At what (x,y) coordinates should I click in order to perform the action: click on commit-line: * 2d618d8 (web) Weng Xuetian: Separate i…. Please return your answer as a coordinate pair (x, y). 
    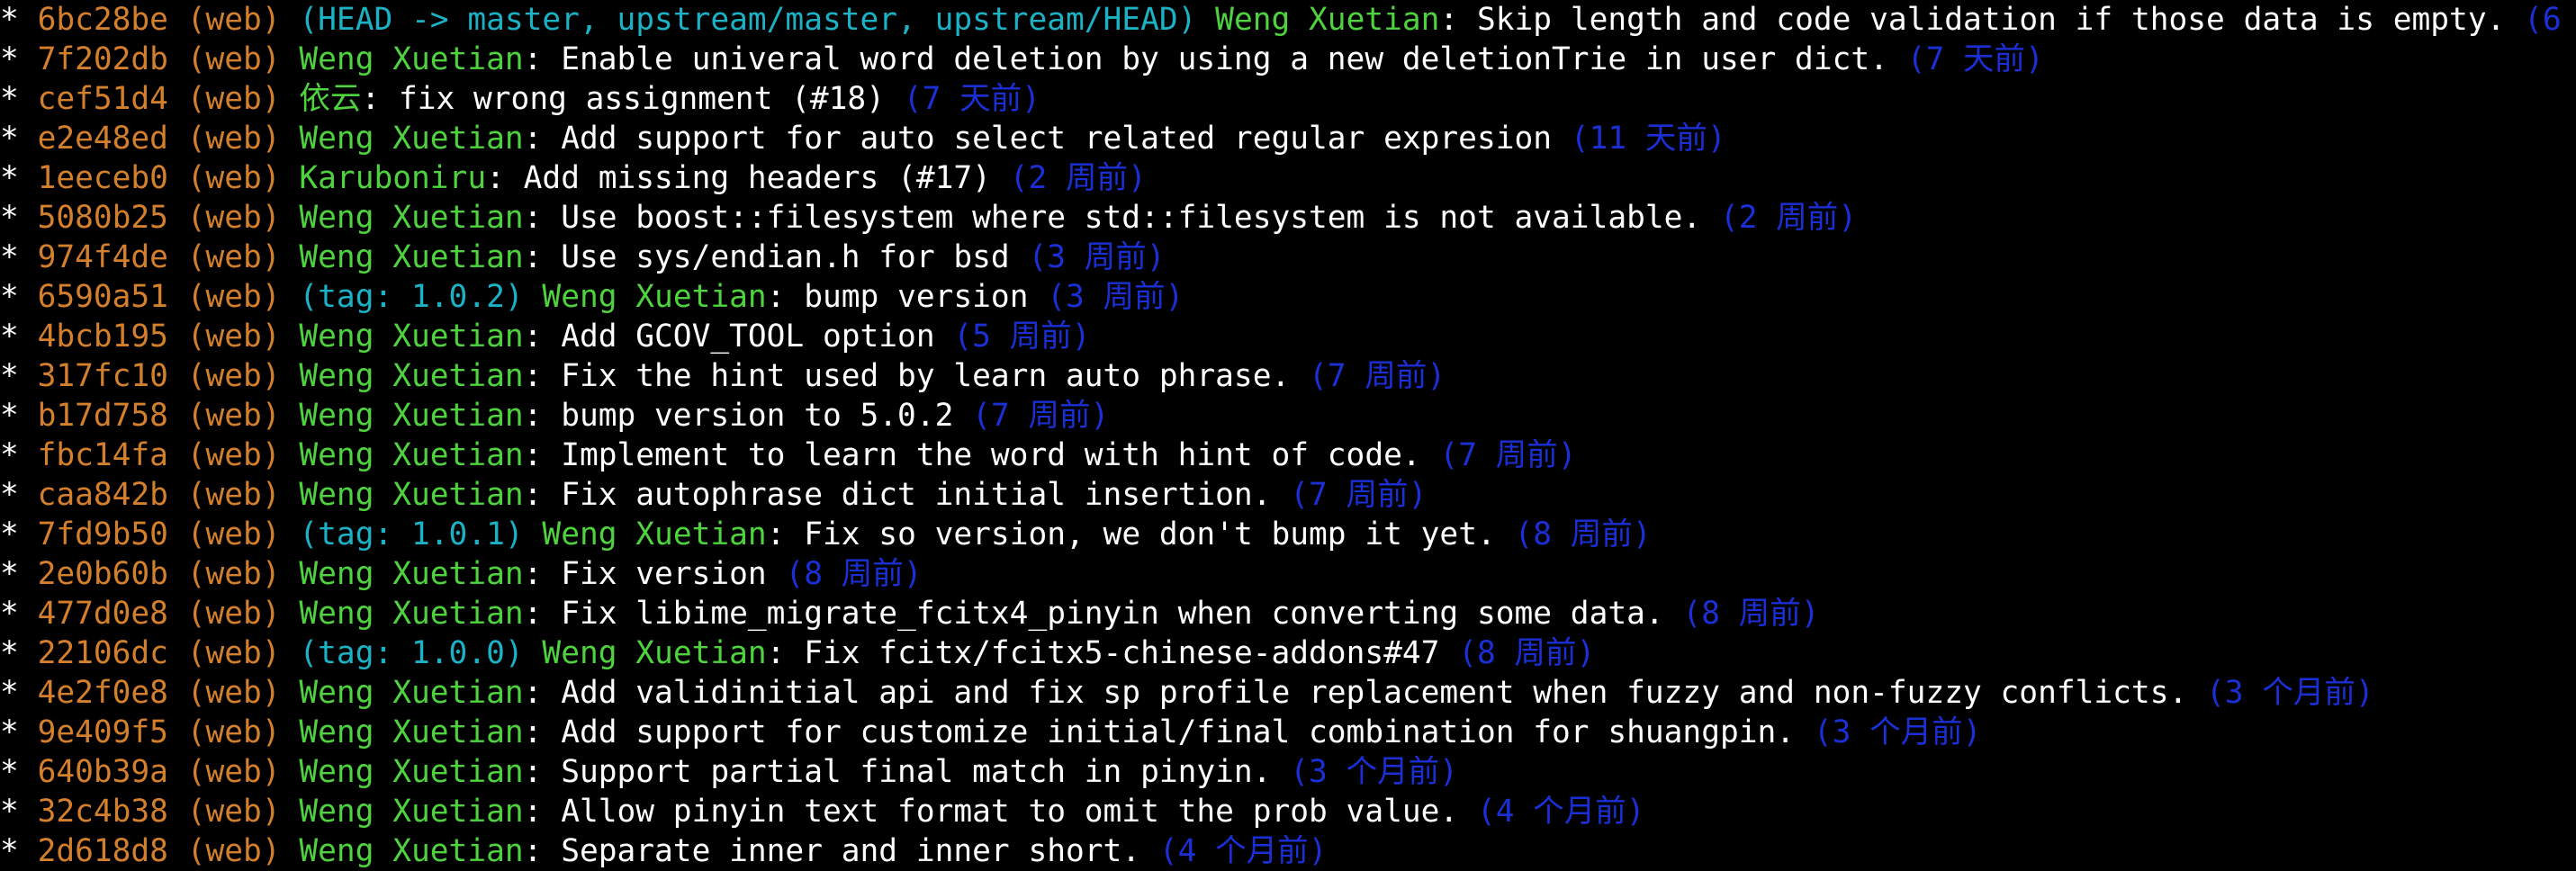
    Looking at the image, I should click on (1288, 851).